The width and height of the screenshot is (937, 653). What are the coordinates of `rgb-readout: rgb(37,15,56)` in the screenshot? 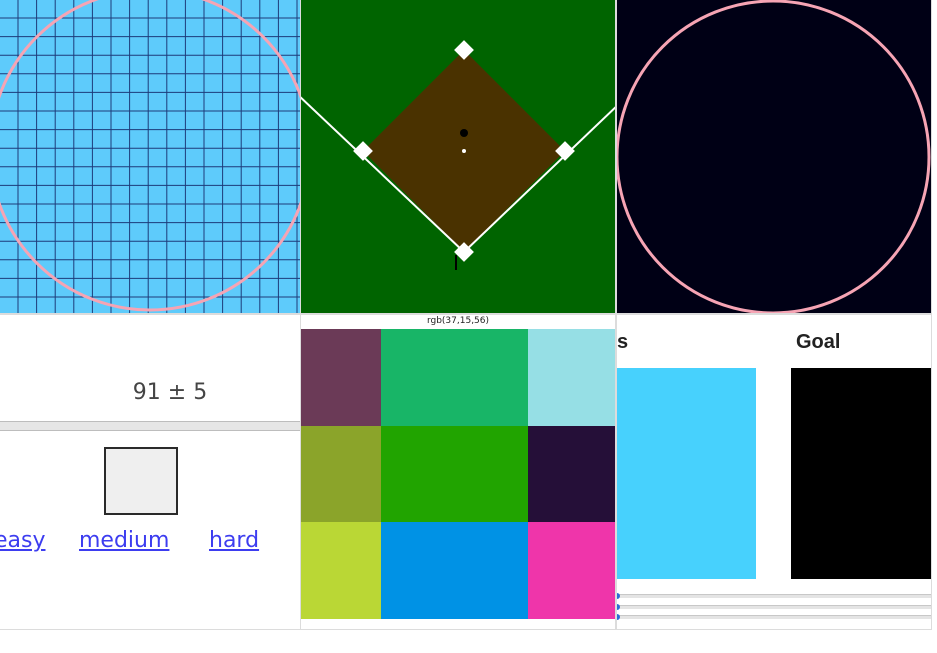 It's located at (458, 321).